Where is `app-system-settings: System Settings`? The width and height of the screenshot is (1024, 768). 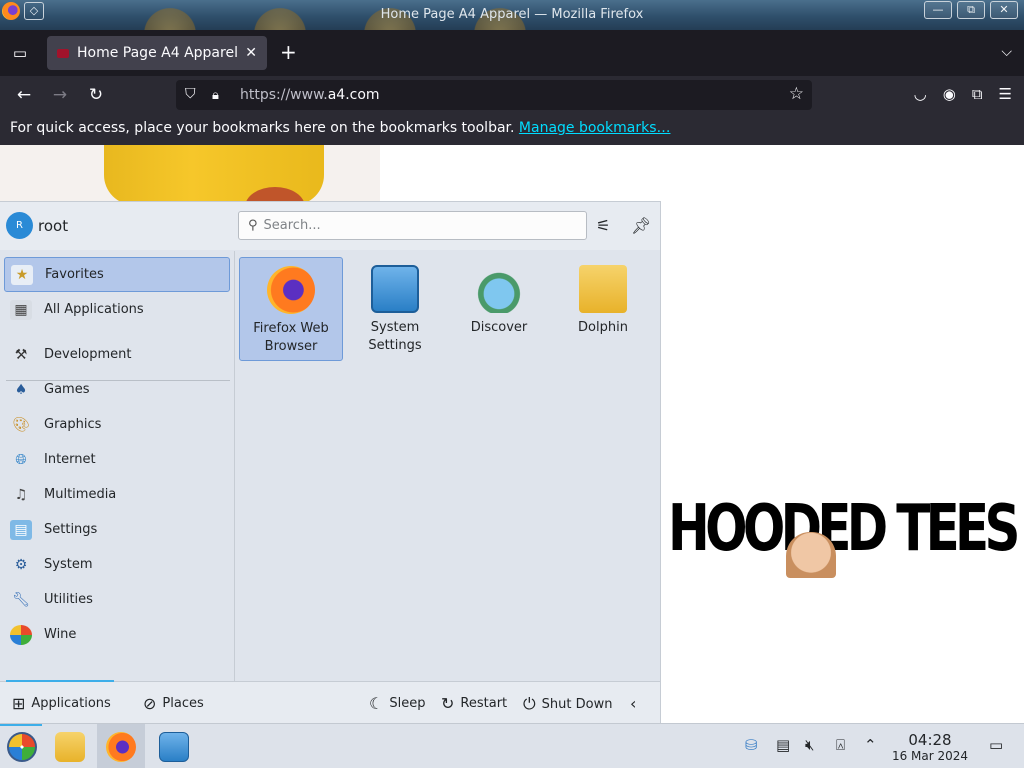 app-system-settings: System Settings is located at coordinates (395, 309).